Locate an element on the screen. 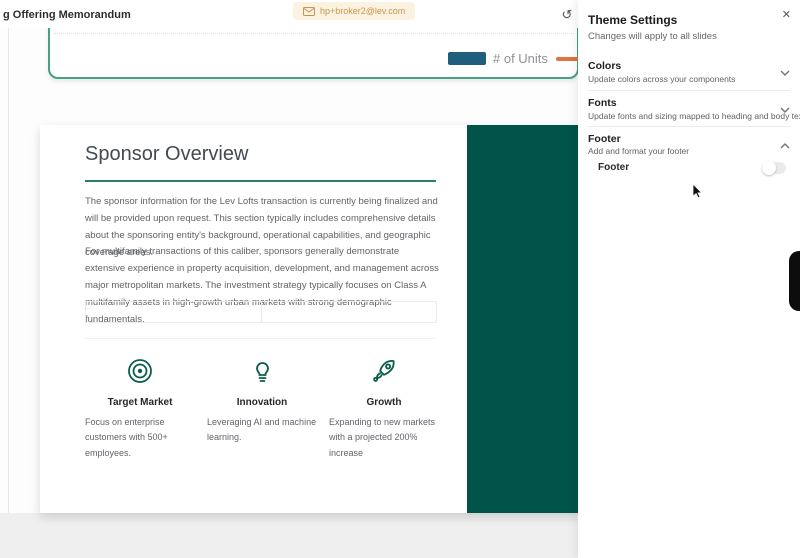 This screenshot has width=800, height=558. envelope-icon is located at coordinates (309, 11).